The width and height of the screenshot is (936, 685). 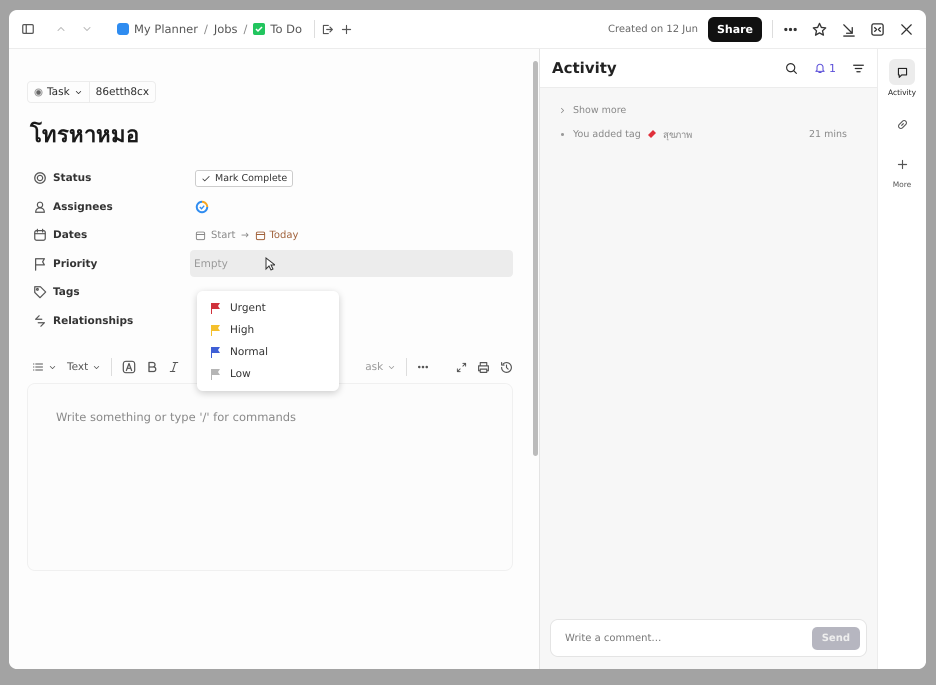 What do you see at coordinates (483, 367) in the screenshot?
I see `print-icon` at bounding box center [483, 367].